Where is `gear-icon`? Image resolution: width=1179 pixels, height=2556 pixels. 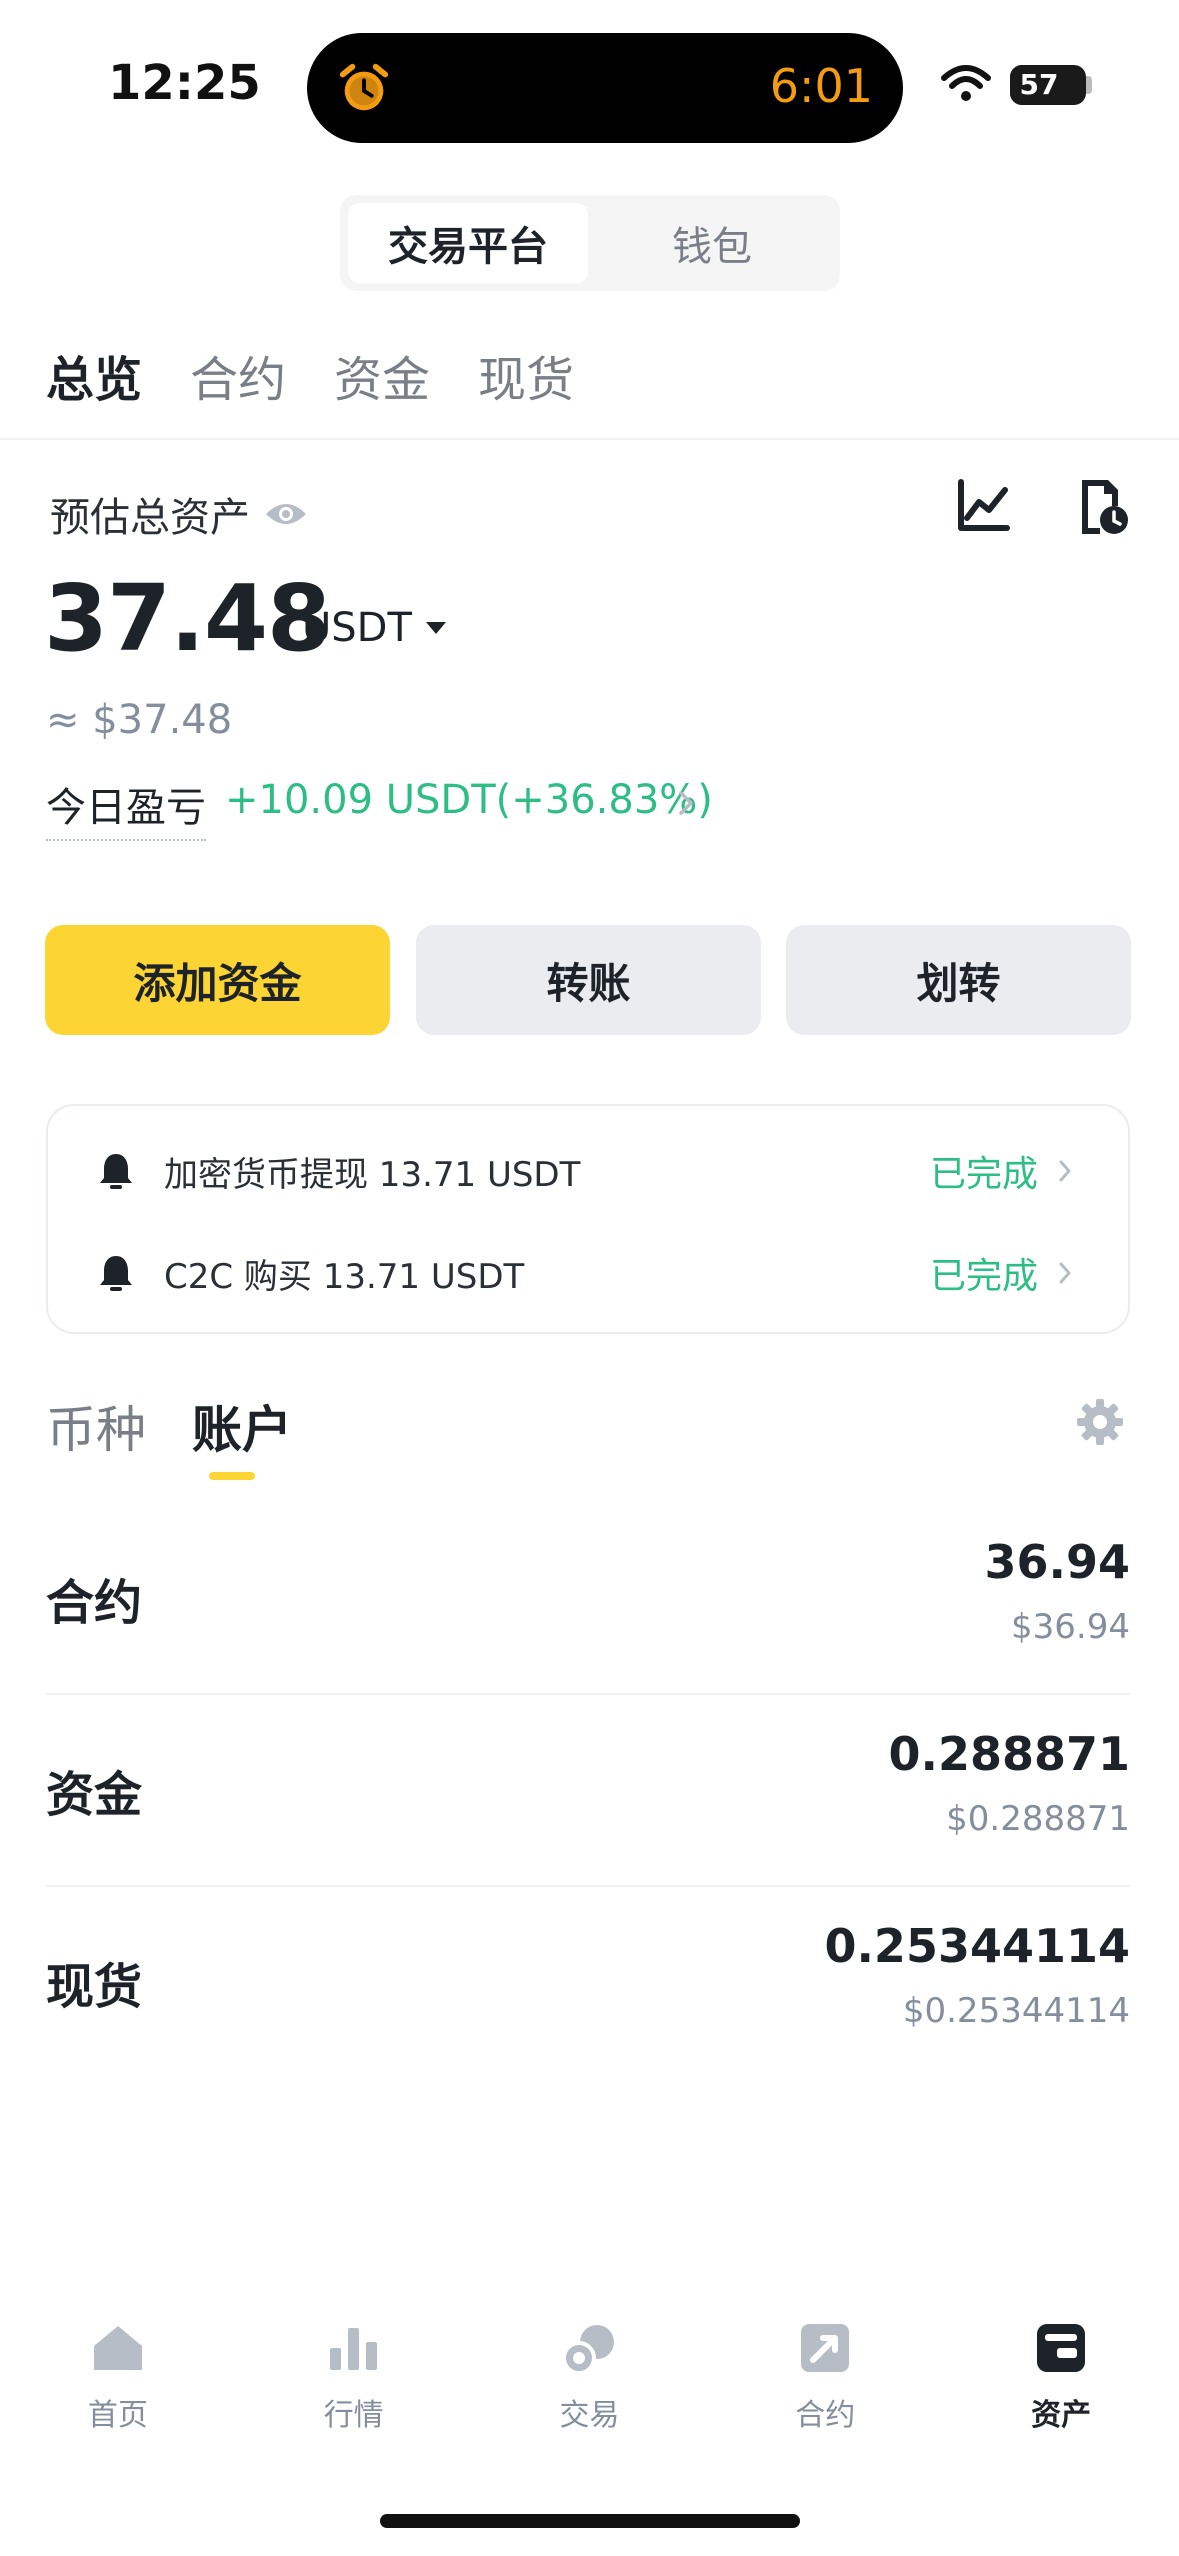
gear-icon is located at coordinates (1100, 1422).